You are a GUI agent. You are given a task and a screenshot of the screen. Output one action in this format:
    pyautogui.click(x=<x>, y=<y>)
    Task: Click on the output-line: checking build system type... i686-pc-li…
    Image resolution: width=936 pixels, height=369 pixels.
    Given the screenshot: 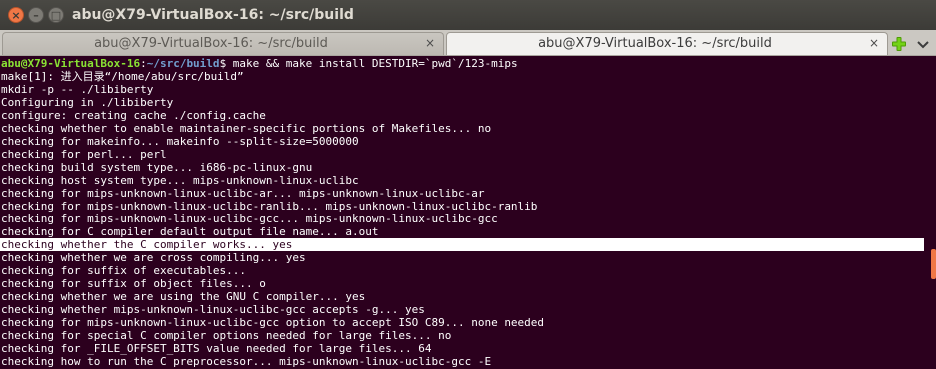 What is the action you would take?
    pyautogui.click(x=157, y=167)
    